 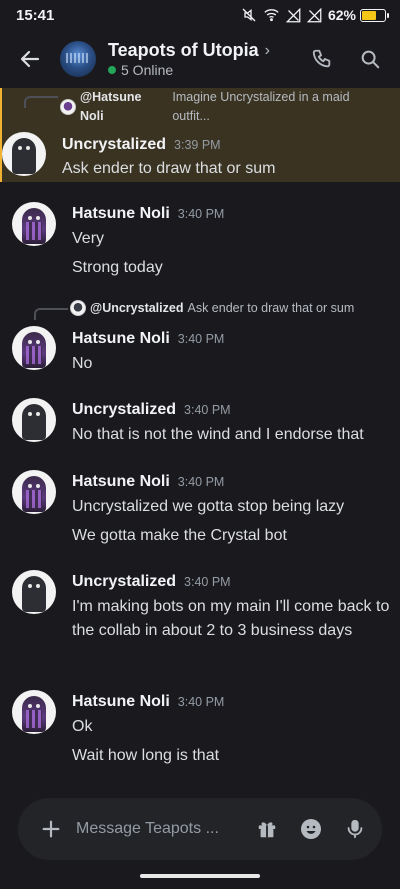 I want to click on message-text: Ok, so click(x=82, y=726).